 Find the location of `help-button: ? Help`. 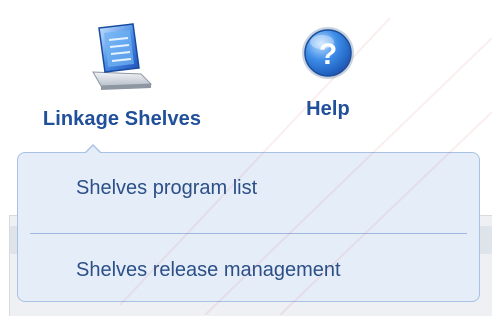

help-button: ? Help is located at coordinates (328, 71).